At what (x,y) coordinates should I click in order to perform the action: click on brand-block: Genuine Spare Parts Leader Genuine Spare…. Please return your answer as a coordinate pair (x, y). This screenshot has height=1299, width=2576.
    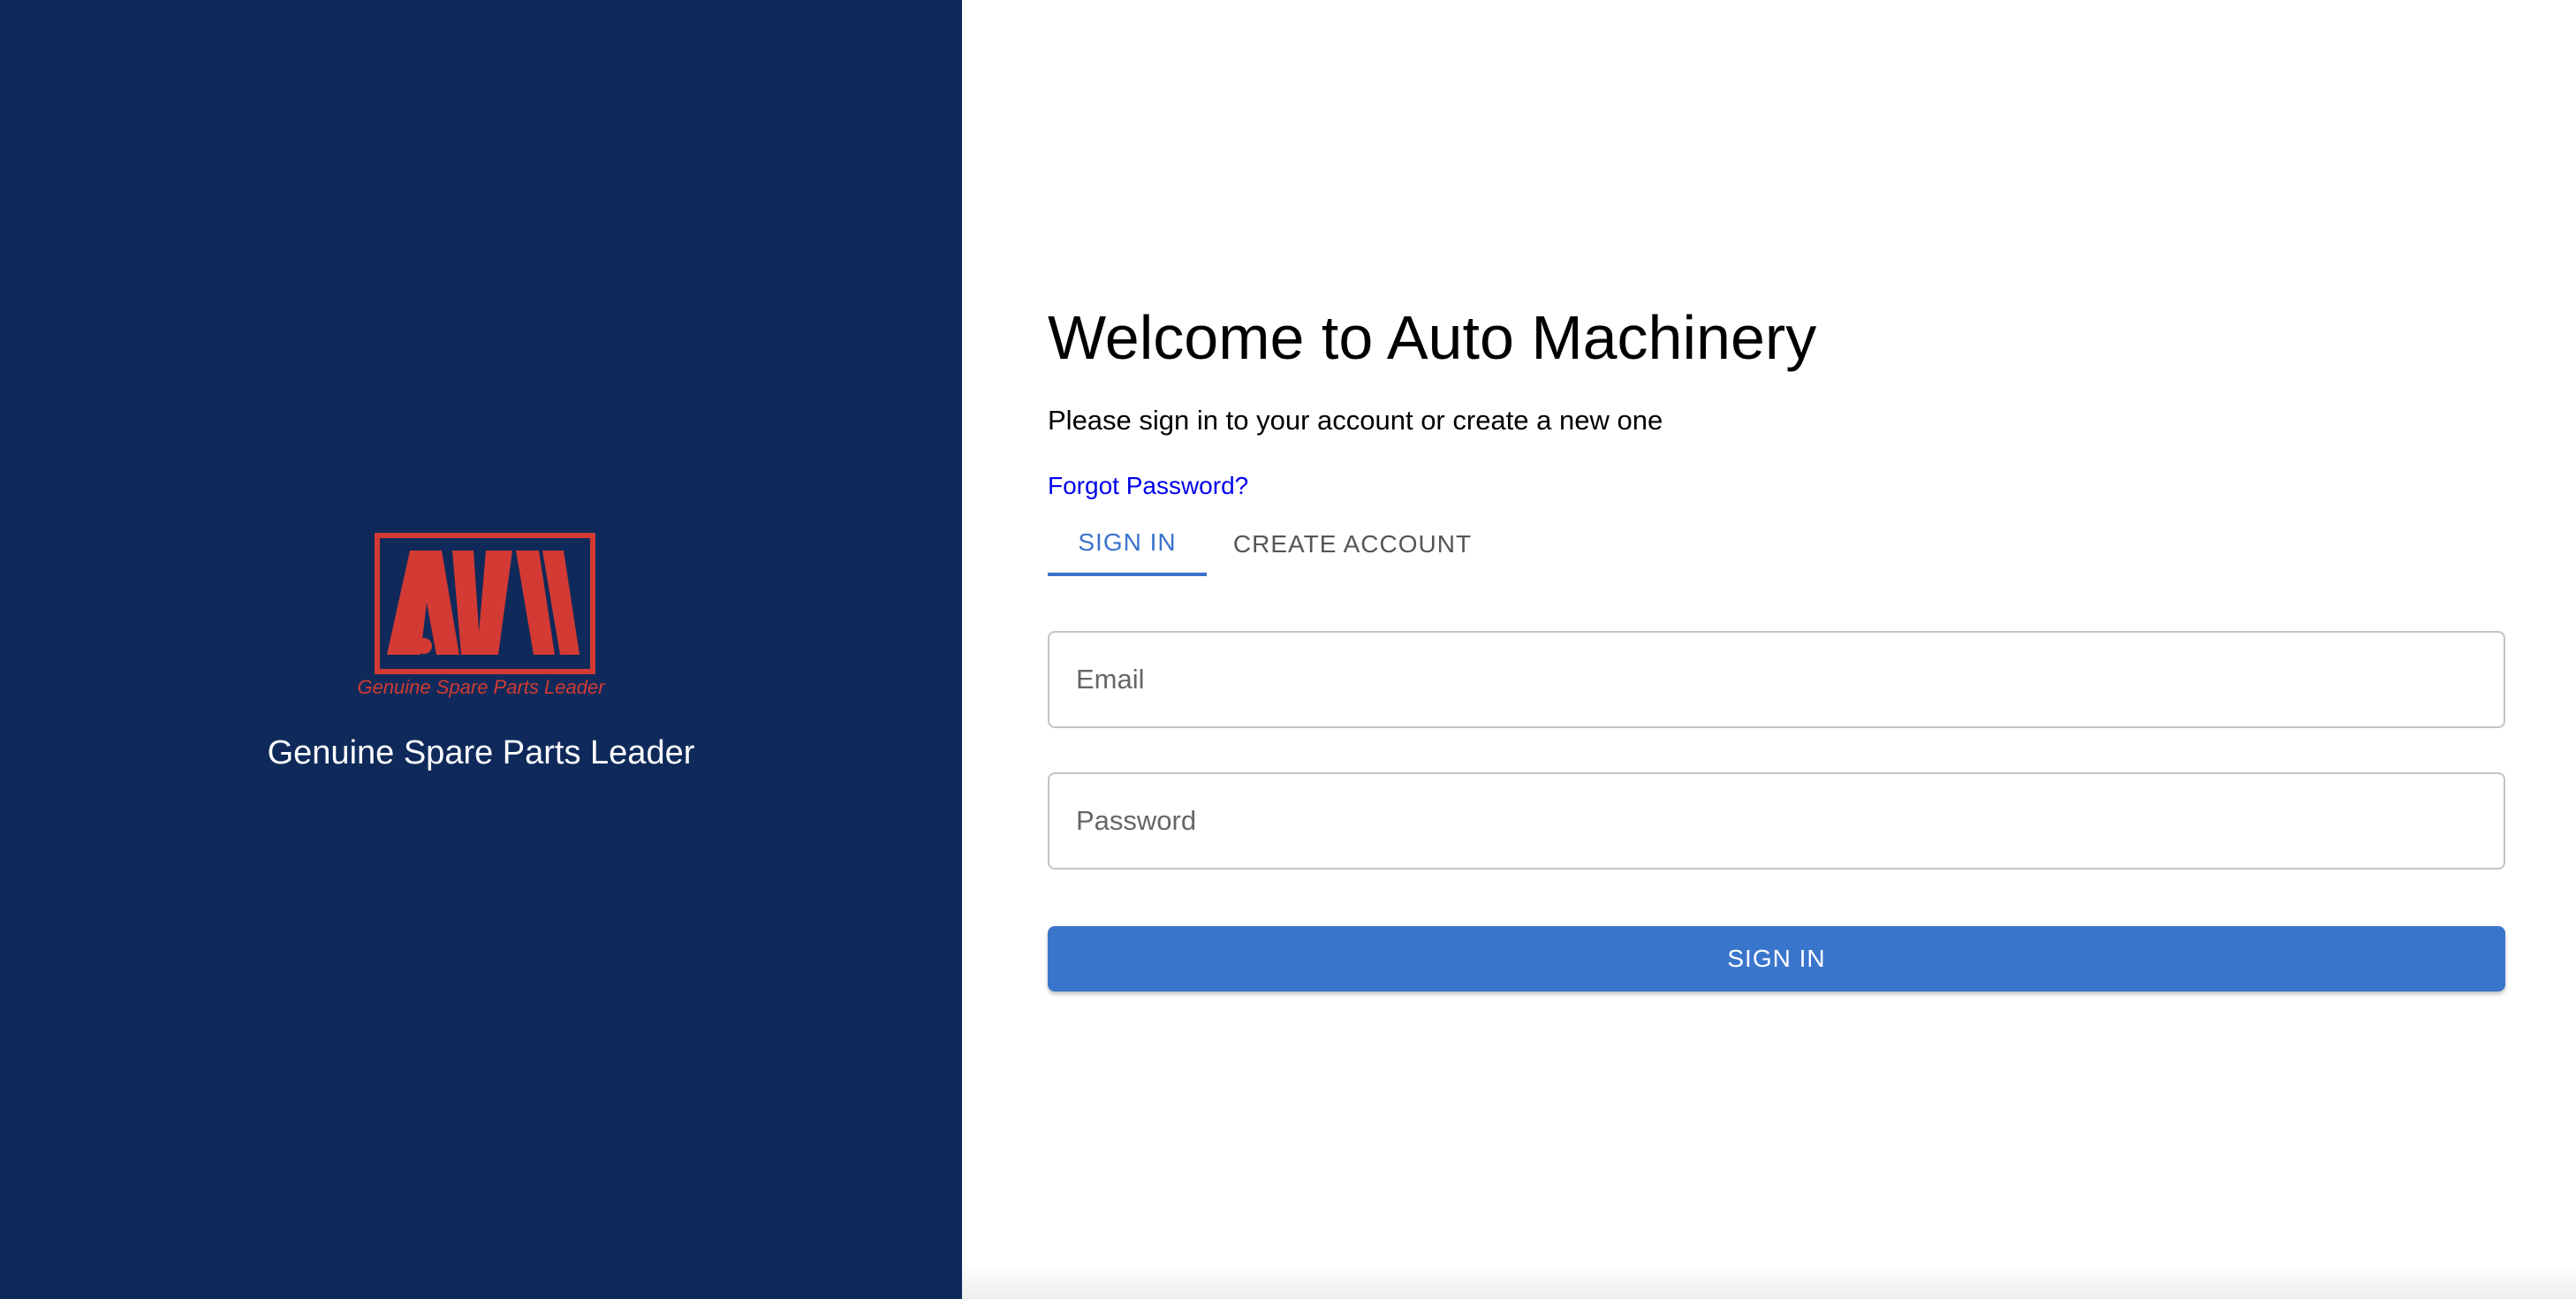
    Looking at the image, I should click on (481, 653).